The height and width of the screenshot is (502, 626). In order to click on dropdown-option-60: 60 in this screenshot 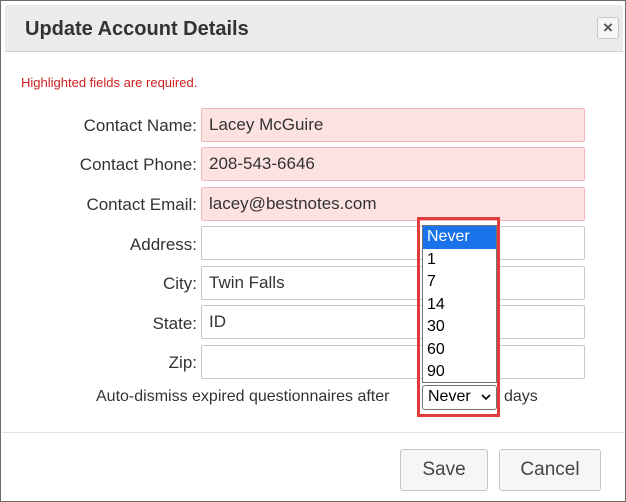, I will do `click(459, 350)`.